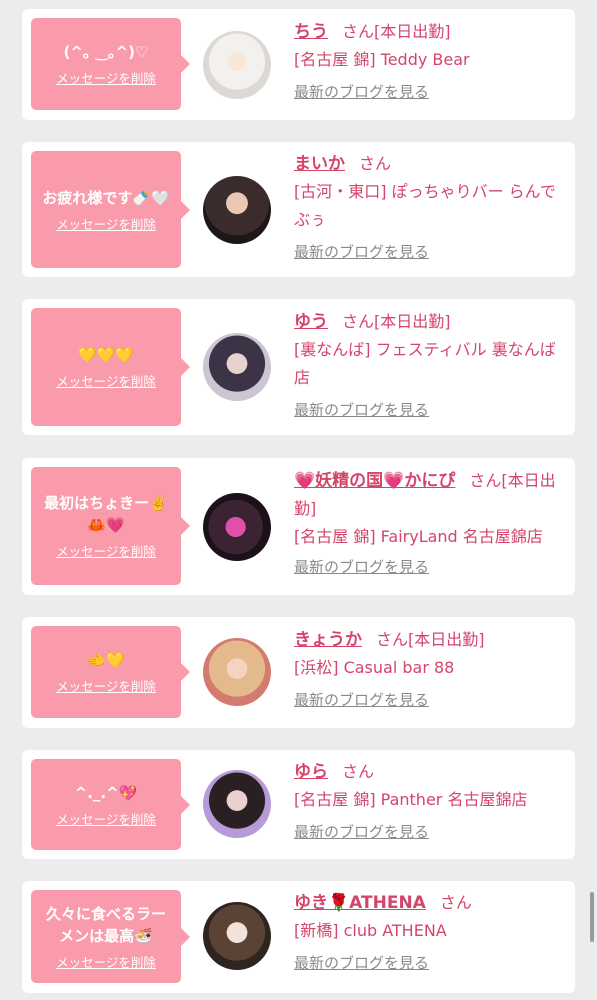 The height and width of the screenshot is (1000, 597). I want to click on sender-info: まいか さん [古河・東口] ぽっちゃりバー らんでぶぅ 最新のブログを見る, so click(429, 207).